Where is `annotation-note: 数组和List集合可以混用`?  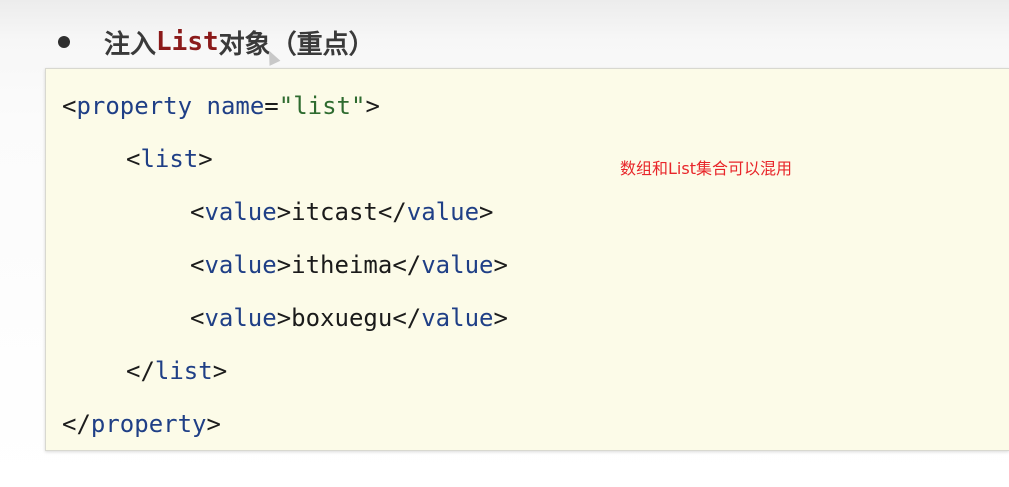 annotation-note: 数组和List集合可以混用 is located at coordinates (706, 168).